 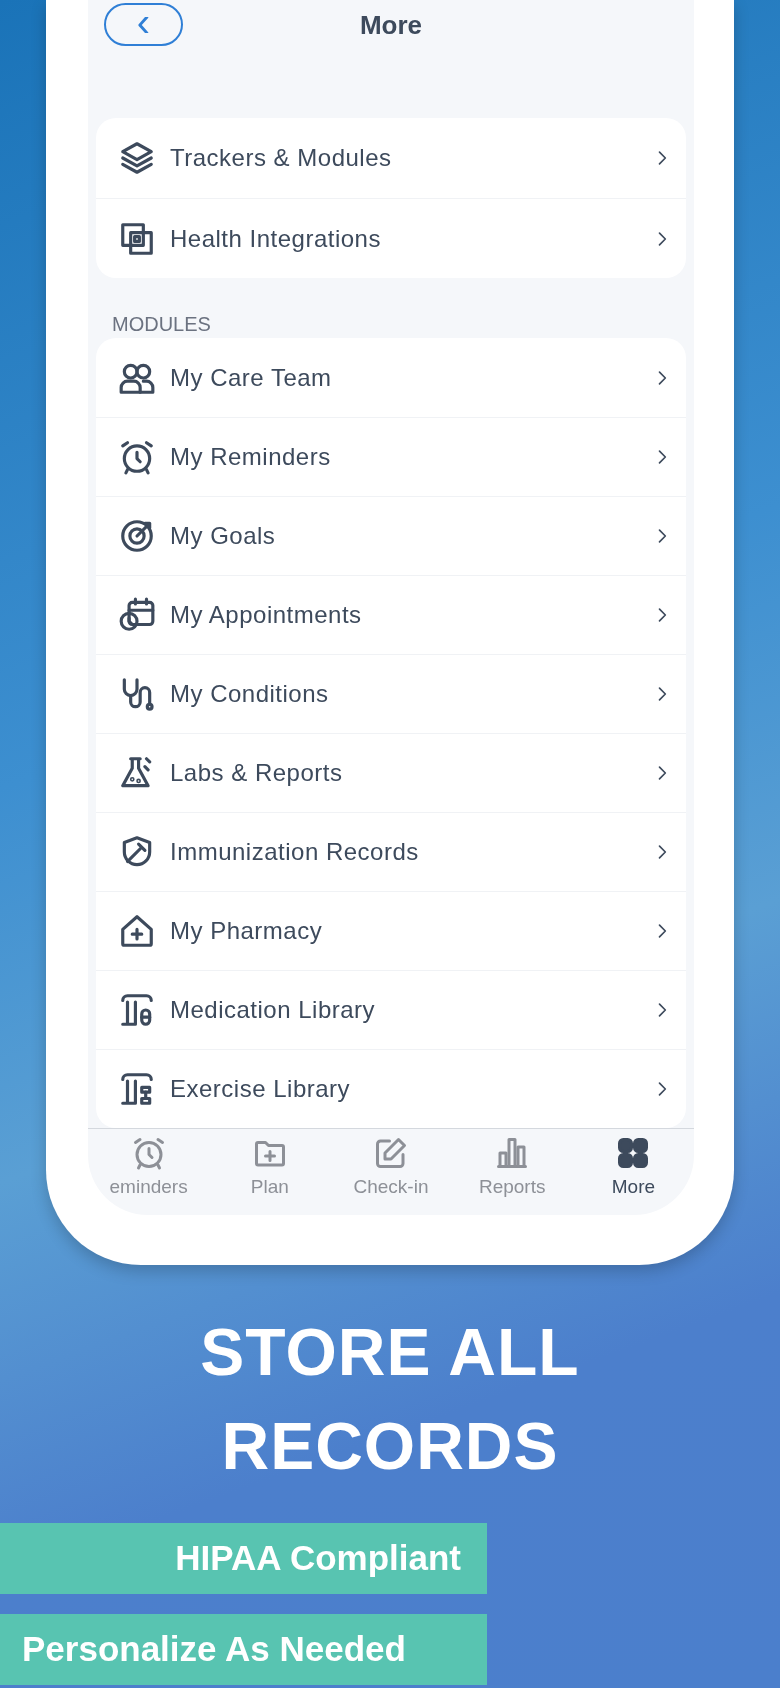 I want to click on menu-item: Trackers & Modules, so click(x=391, y=158).